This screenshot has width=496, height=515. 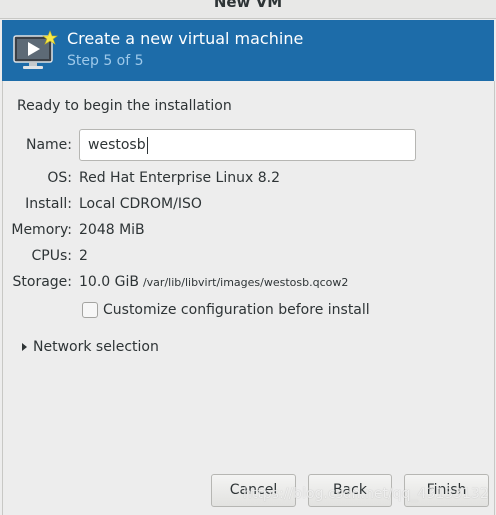 I want to click on storage-path: /var/lib/libvirt/images/westosb.qcow2, so click(x=245, y=282).